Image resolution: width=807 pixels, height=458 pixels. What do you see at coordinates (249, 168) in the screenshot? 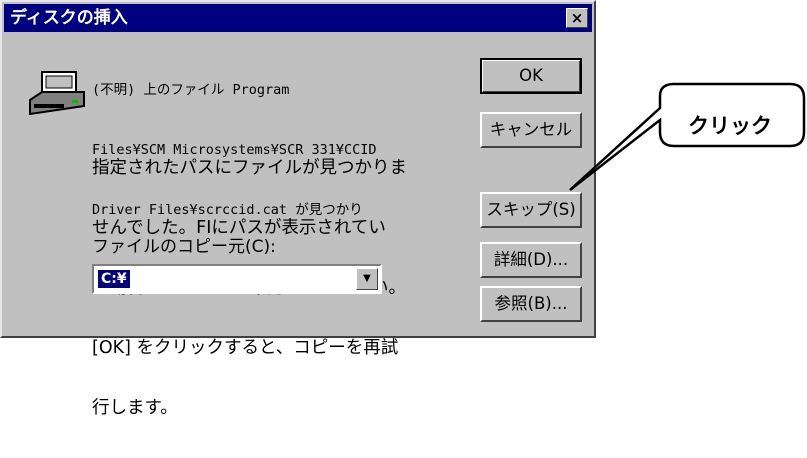
I see `instruction-line: 指定されたパスにファイルが見つかりま` at bounding box center [249, 168].